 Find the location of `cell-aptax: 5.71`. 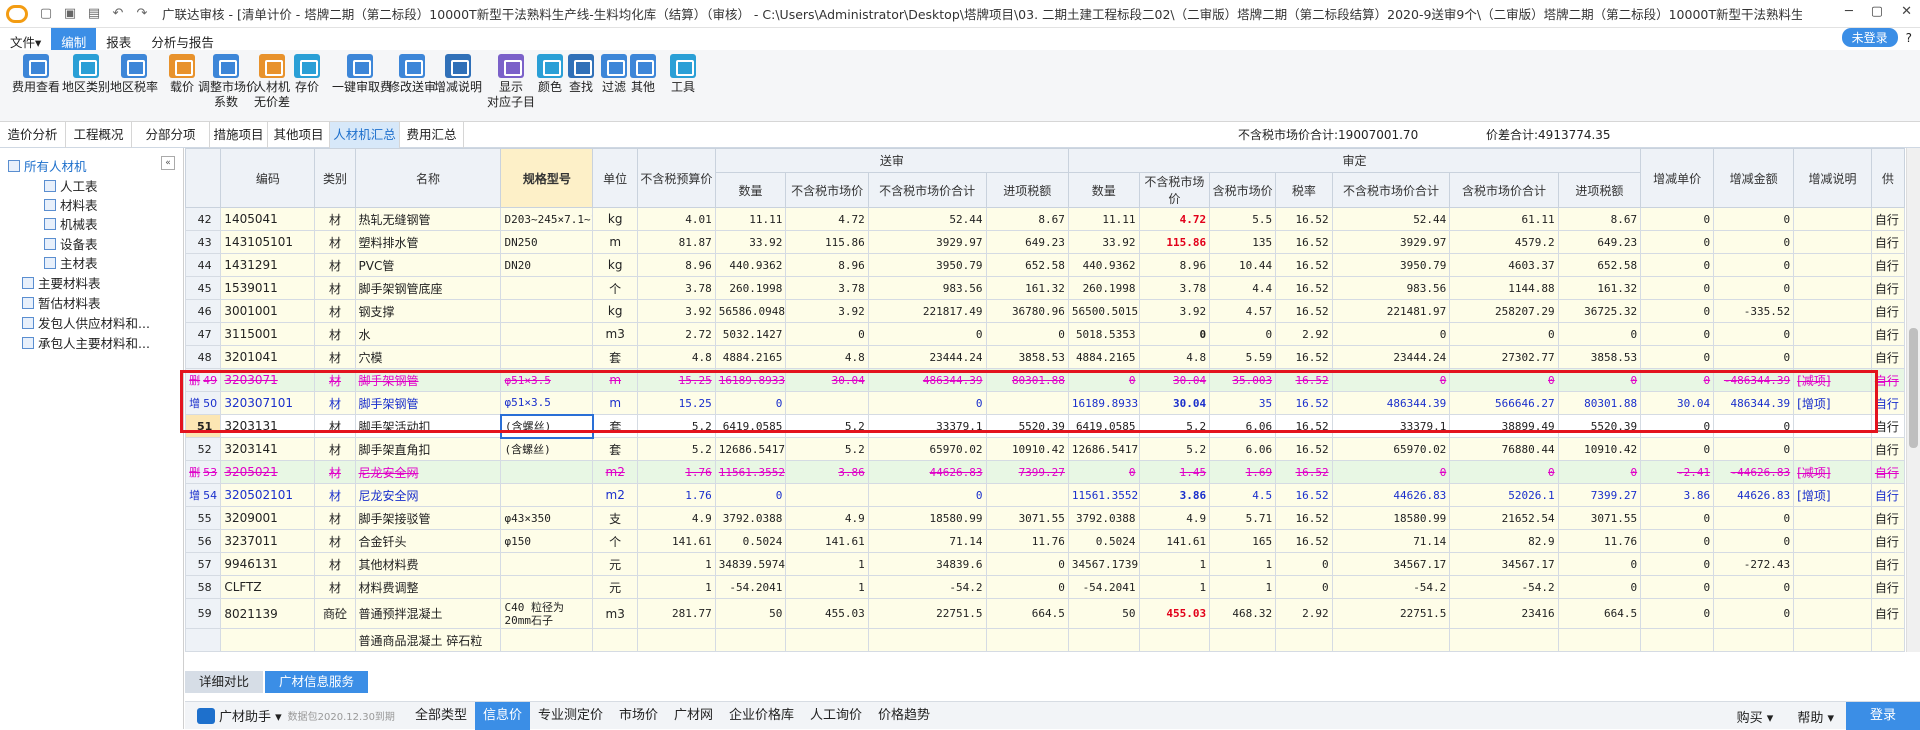

cell-aptax: 5.71 is located at coordinates (1243, 518).